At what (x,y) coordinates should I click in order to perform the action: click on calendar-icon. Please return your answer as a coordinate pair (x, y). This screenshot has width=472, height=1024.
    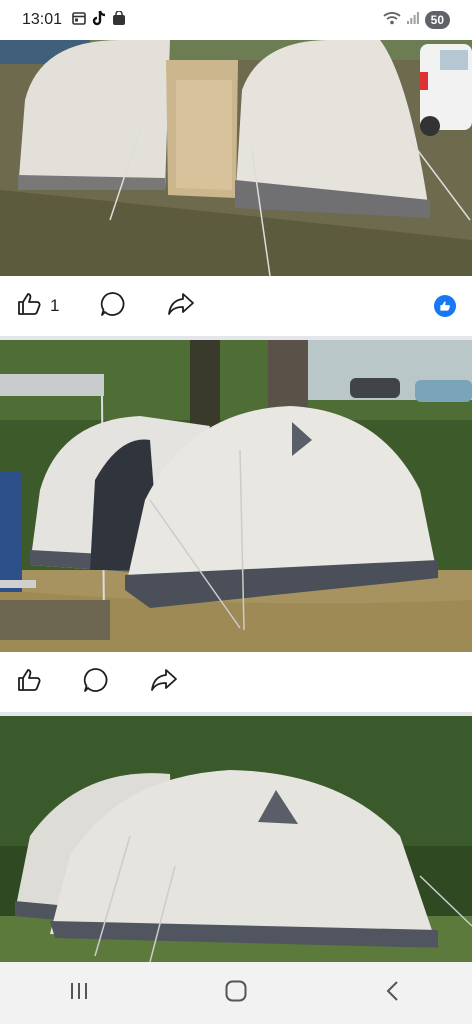
    Looking at the image, I should click on (79, 20).